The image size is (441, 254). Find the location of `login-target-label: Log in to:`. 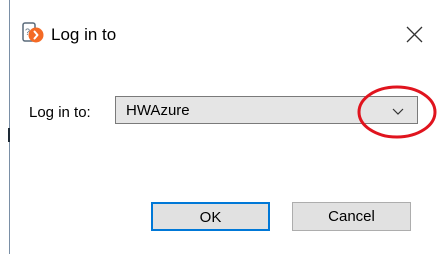

login-target-label: Log in to: is located at coordinates (60, 112).